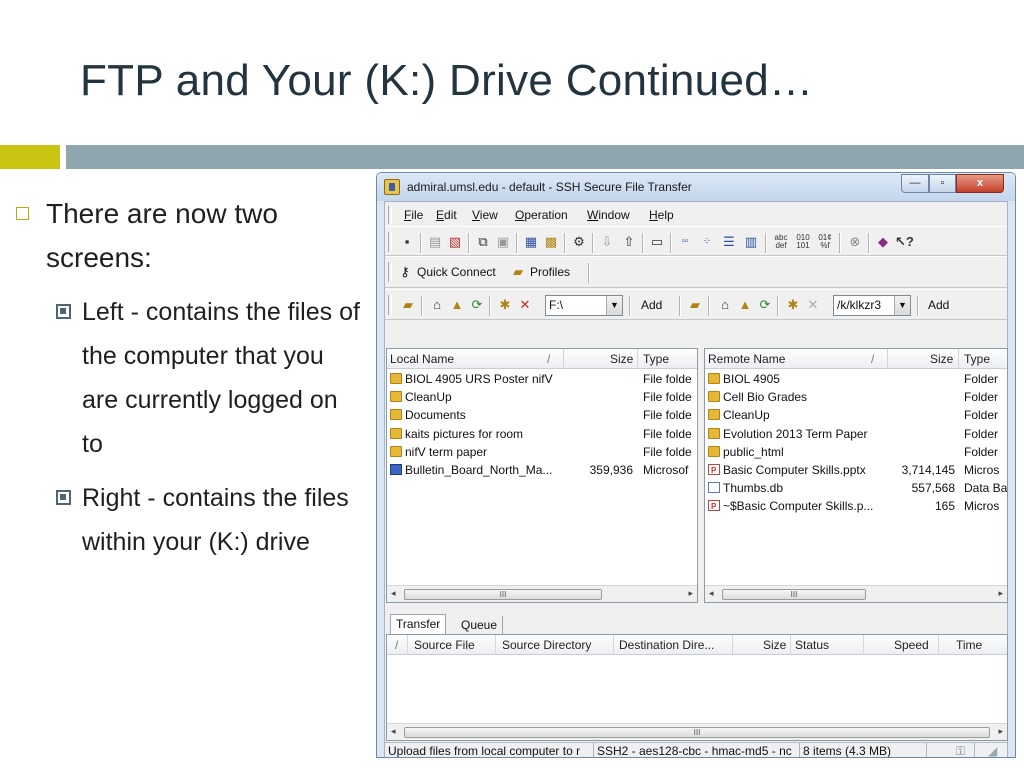  What do you see at coordinates (437, 305) in the screenshot?
I see `local-home-icon: ⌂` at bounding box center [437, 305].